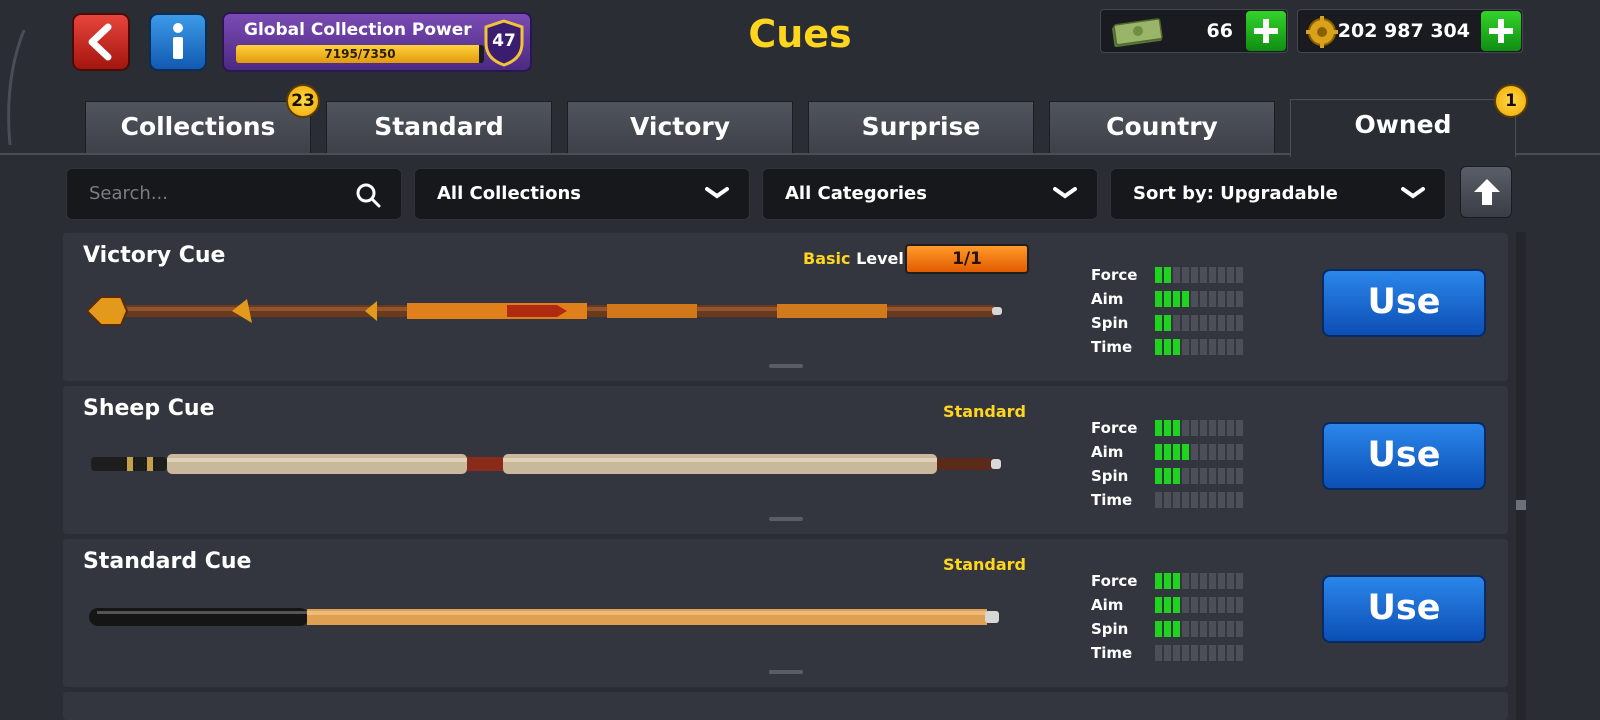 The width and height of the screenshot is (1600, 720). What do you see at coordinates (1511, 101) in the screenshot?
I see `owned-badge: 1` at bounding box center [1511, 101].